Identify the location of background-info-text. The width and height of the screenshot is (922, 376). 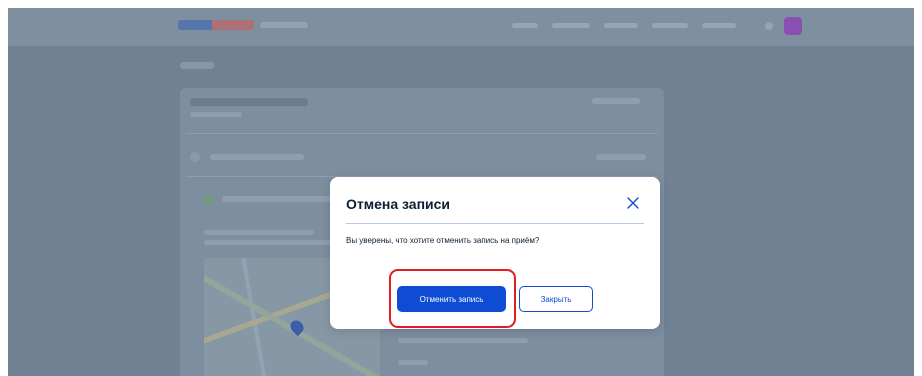
(280, 199).